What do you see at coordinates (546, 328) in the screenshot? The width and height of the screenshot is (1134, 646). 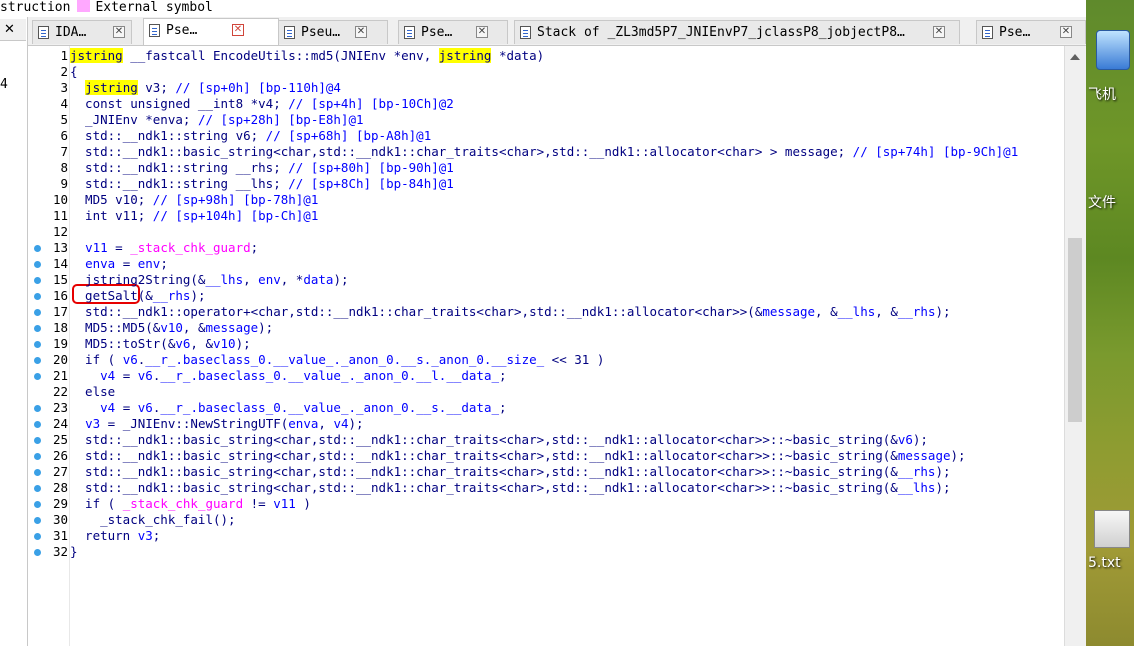 I see `code-line: 18 MD5::MD5(&v10, &message);` at bounding box center [546, 328].